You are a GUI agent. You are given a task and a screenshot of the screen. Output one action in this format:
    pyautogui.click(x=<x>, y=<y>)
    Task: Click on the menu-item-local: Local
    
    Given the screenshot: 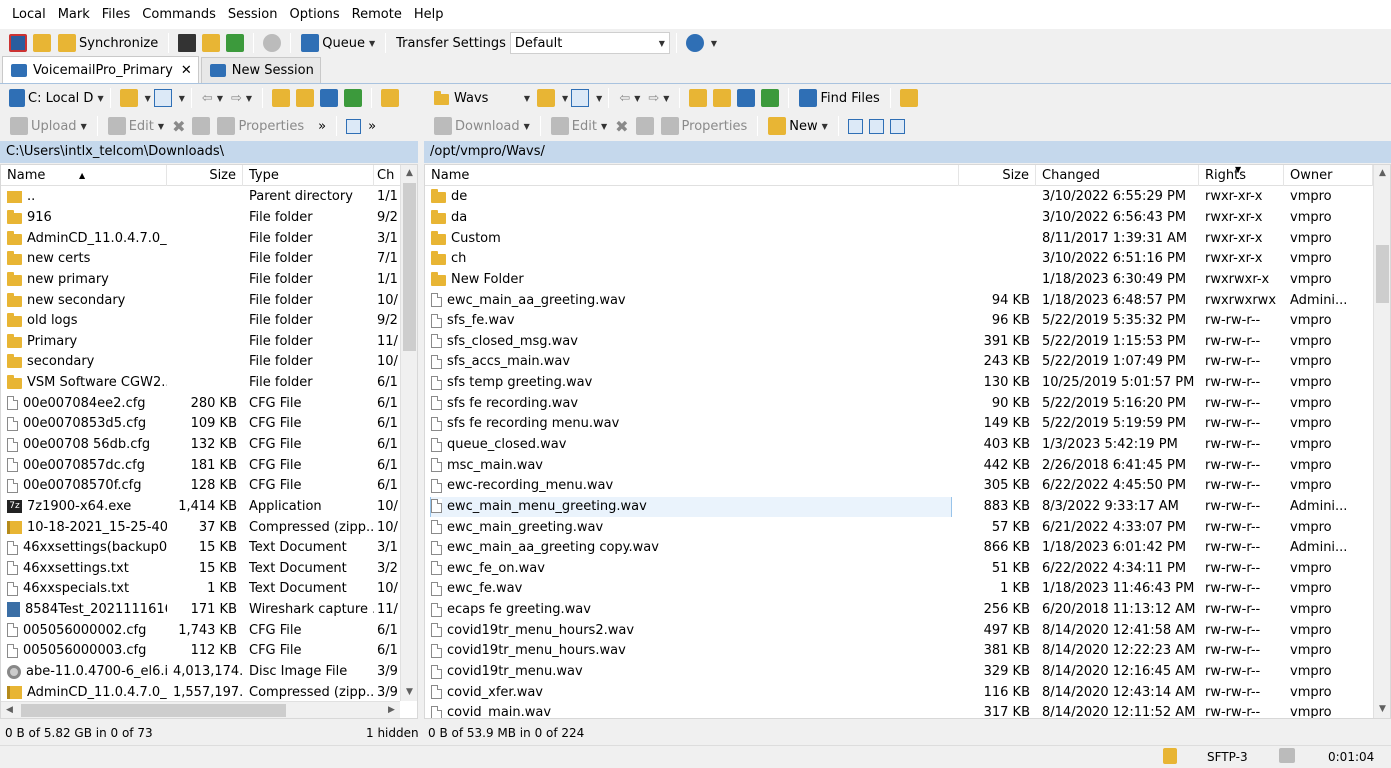 What is the action you would take?
    pyautogui.click(x=29, y=14)
    